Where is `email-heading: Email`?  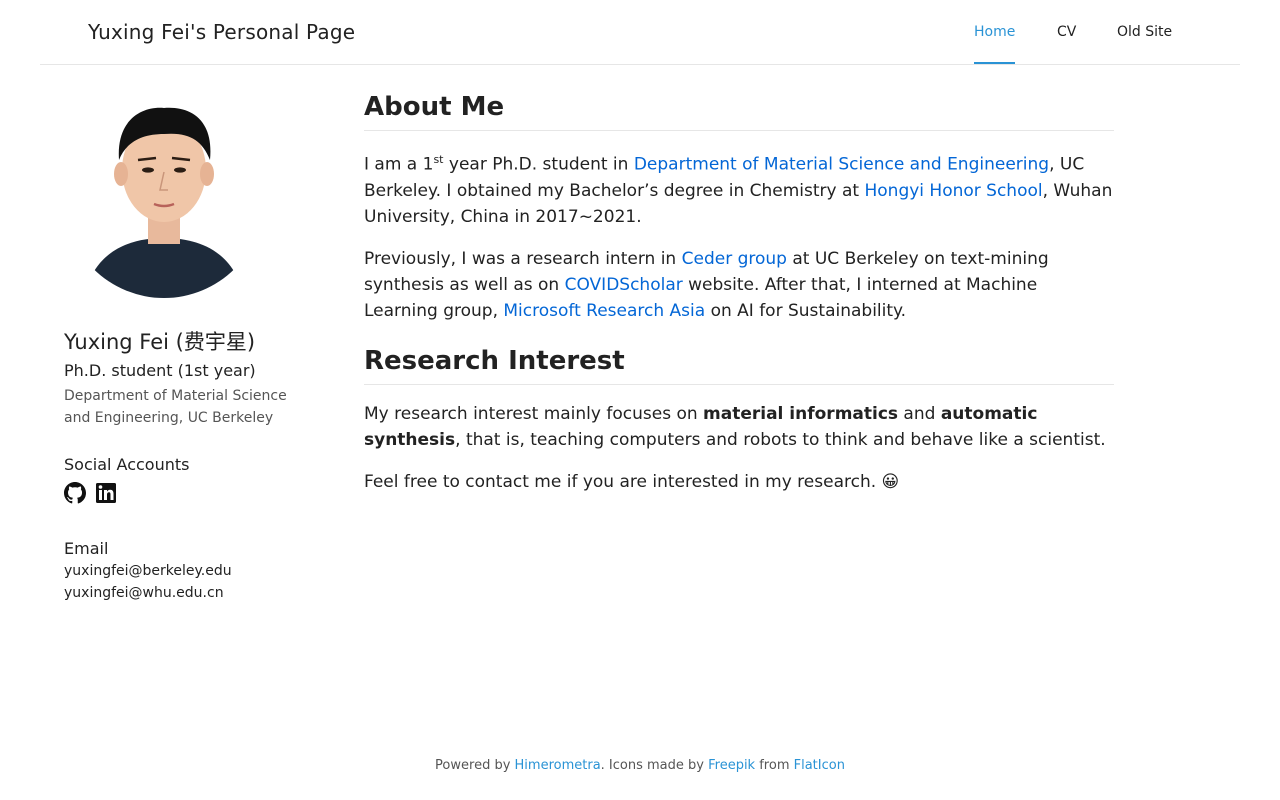 email-heading: Email is located at coordinates (86, 548).